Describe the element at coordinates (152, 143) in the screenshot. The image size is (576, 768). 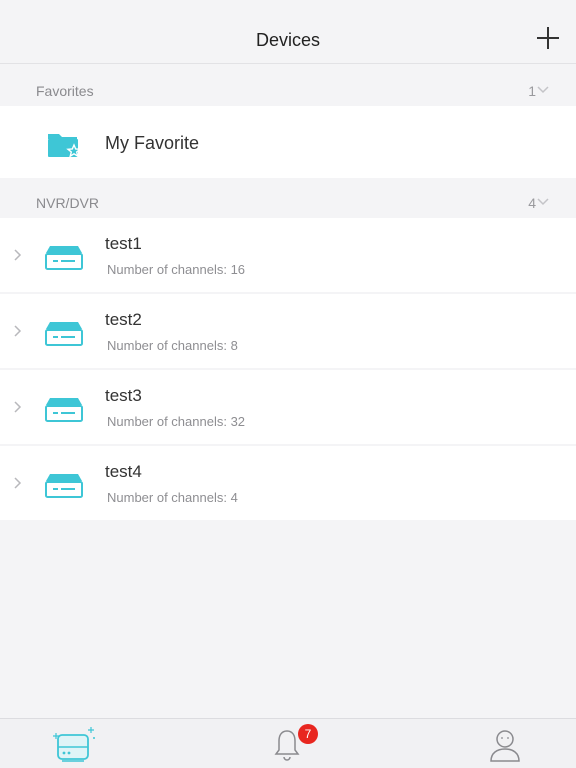
I see `favorite-label: My Favorite` at that location.